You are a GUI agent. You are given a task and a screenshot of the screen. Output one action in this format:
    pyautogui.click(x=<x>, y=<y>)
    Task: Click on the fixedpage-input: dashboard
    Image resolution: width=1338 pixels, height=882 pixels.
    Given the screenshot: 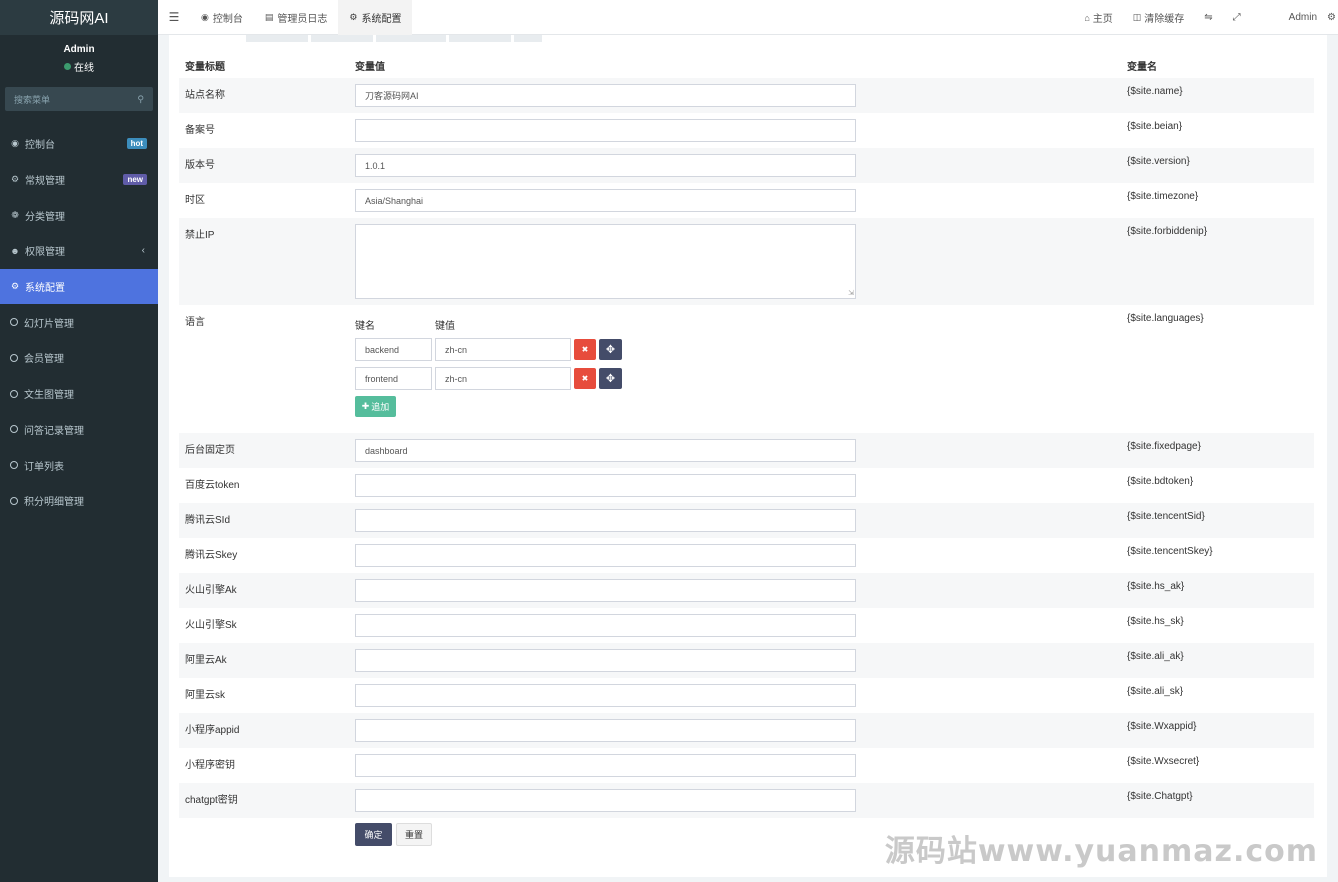 What is the action you would take?
    pyautogui.click(x=605, y=450)
    